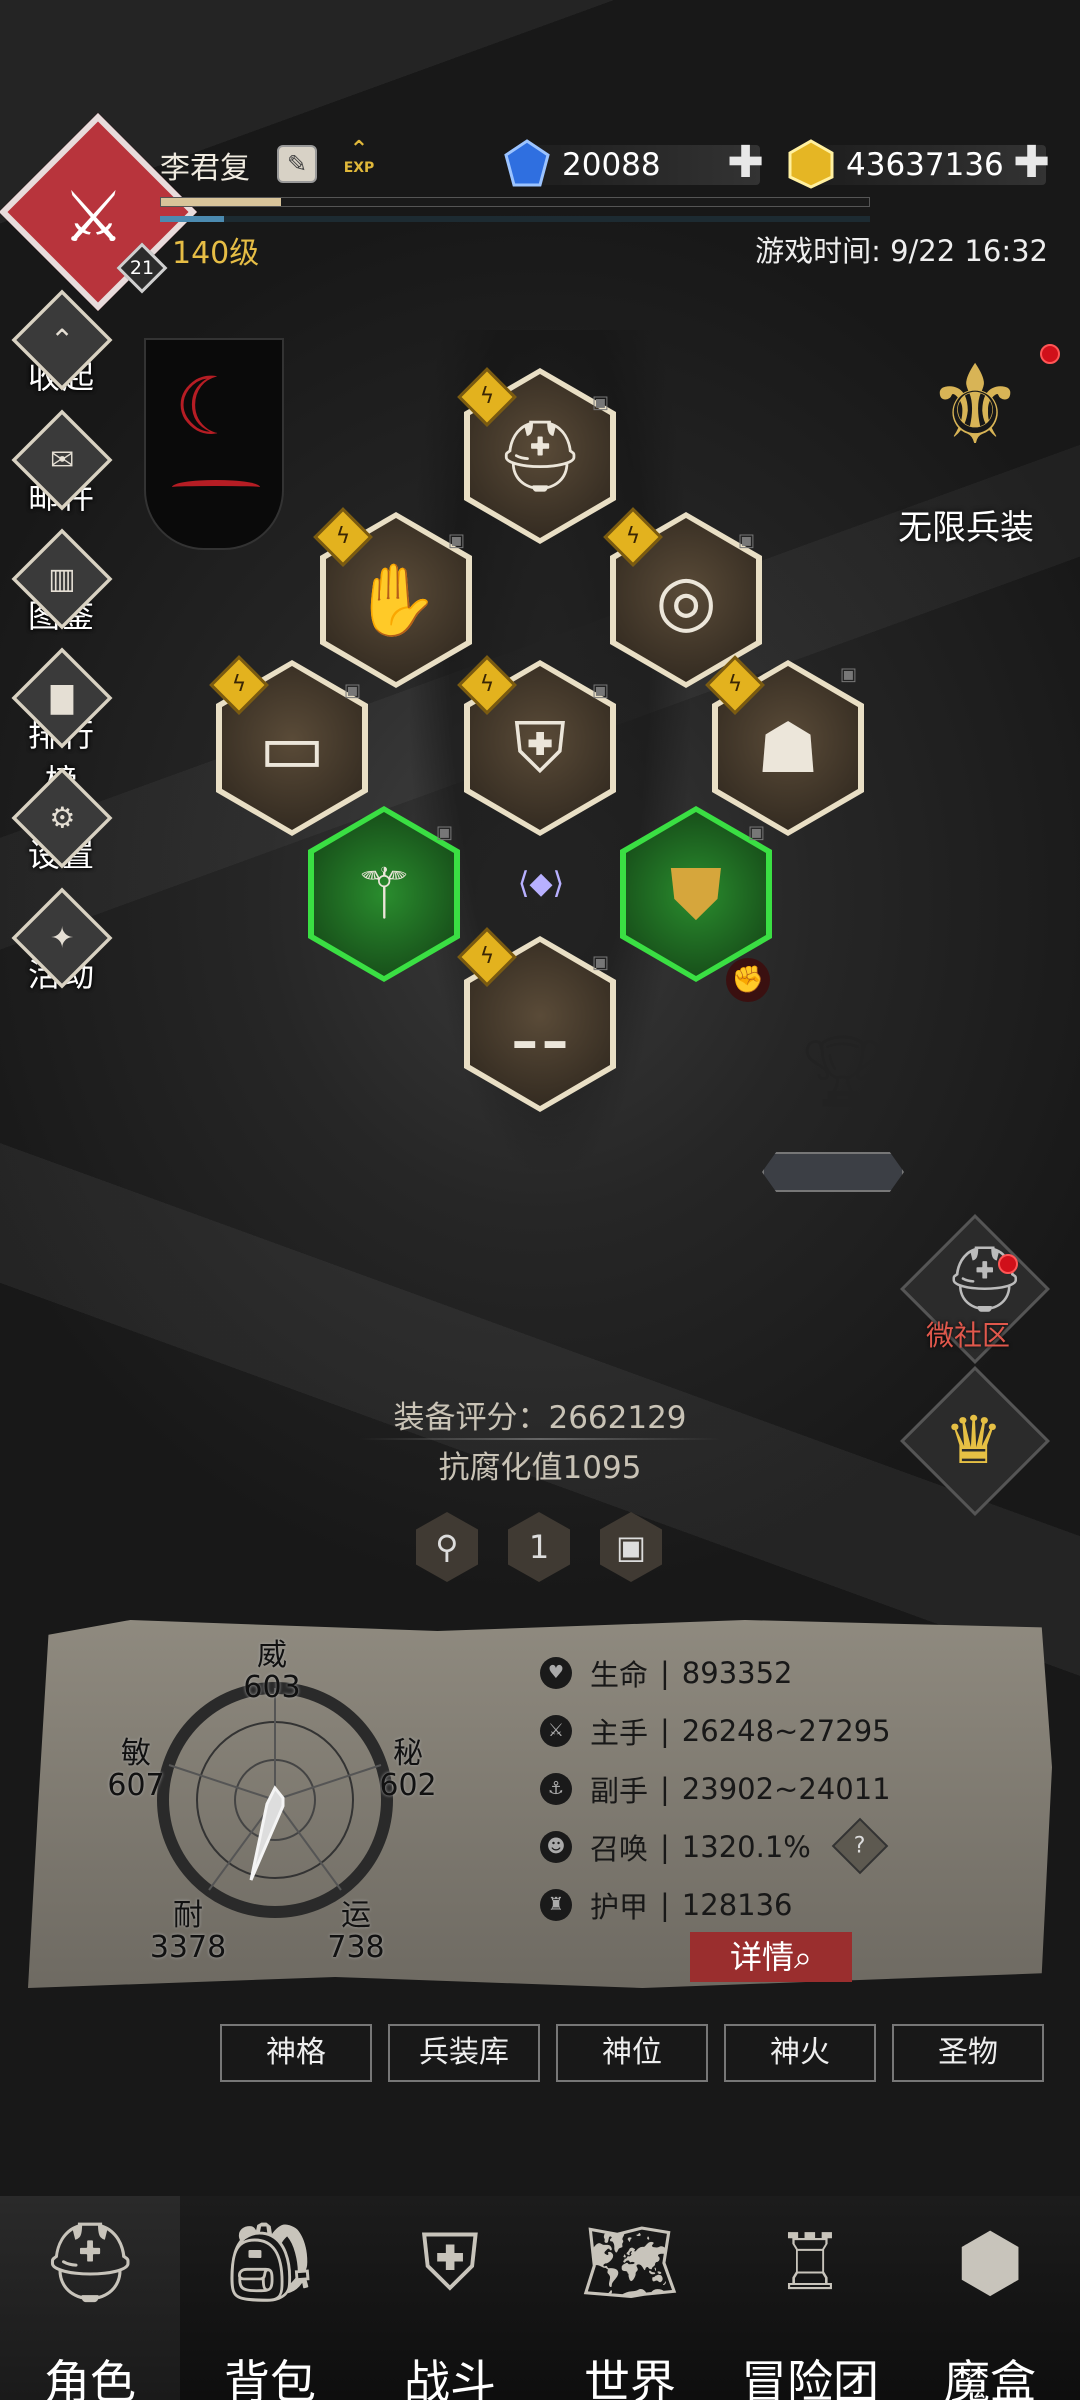 This screenshot has width=1080, height=2400. Describe the element at coordinates (447, 1547) in the screenshot. I see `location-icon: ⚲` at that location.